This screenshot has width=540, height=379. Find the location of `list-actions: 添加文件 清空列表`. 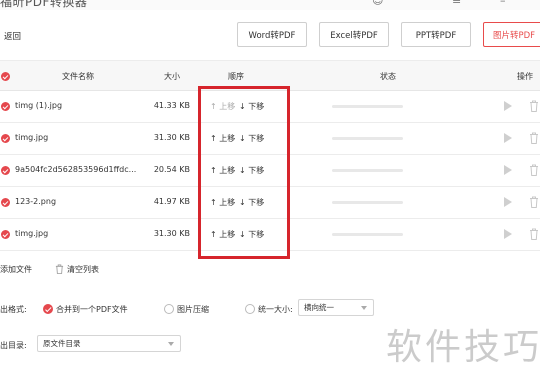

list-actions: 添加文件 清空列表 is located at coordinates (270, 270).